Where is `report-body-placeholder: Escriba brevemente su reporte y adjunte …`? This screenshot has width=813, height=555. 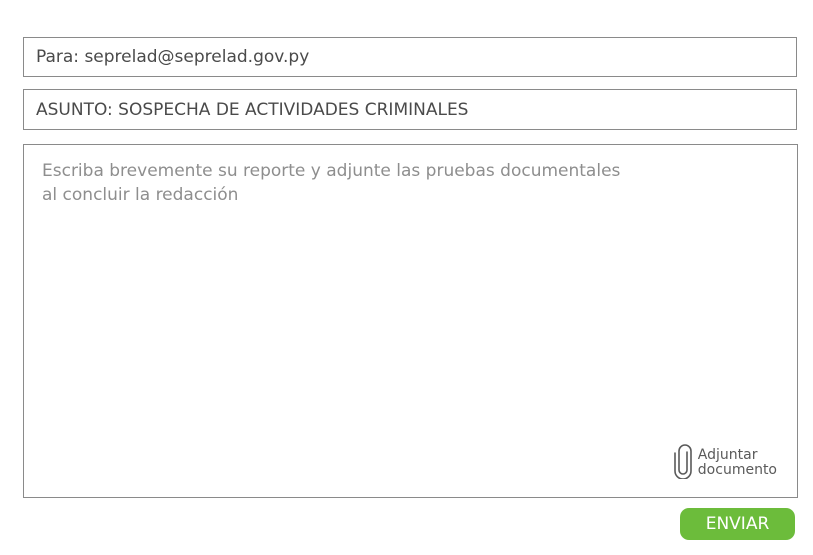
report-body-placeholder: Escriba brevemente su reporte y adjunte … is located at coordinates (331, 183).